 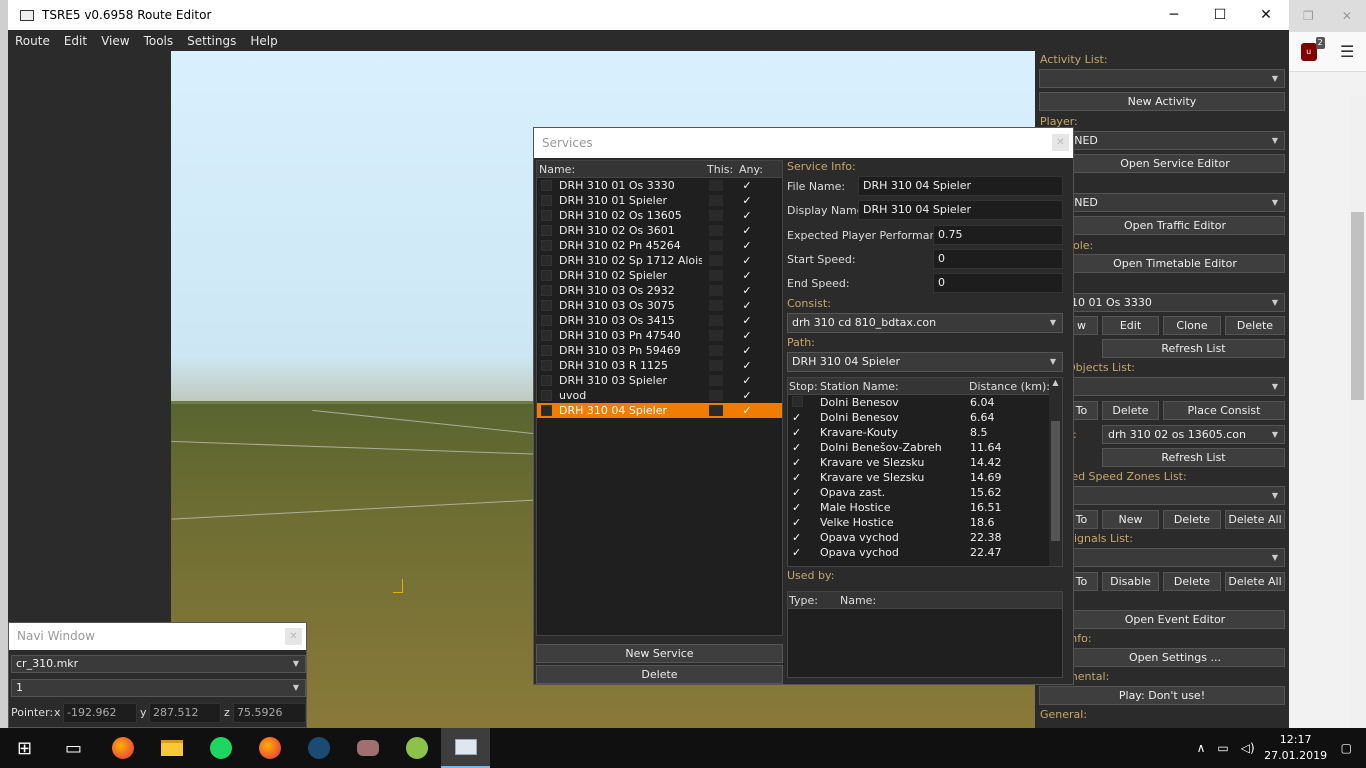 What do you see at coordinates (122, 748) in the screenshot?
I see `firefox-icon` at bounding box center [122, 748].